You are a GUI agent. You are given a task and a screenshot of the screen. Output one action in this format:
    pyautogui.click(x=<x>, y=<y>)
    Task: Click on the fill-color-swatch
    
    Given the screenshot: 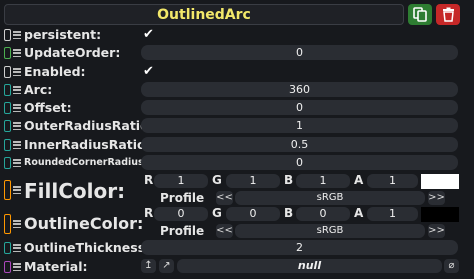 What is the action you would take?
    pyautogui.click(x=440, y=181)
    